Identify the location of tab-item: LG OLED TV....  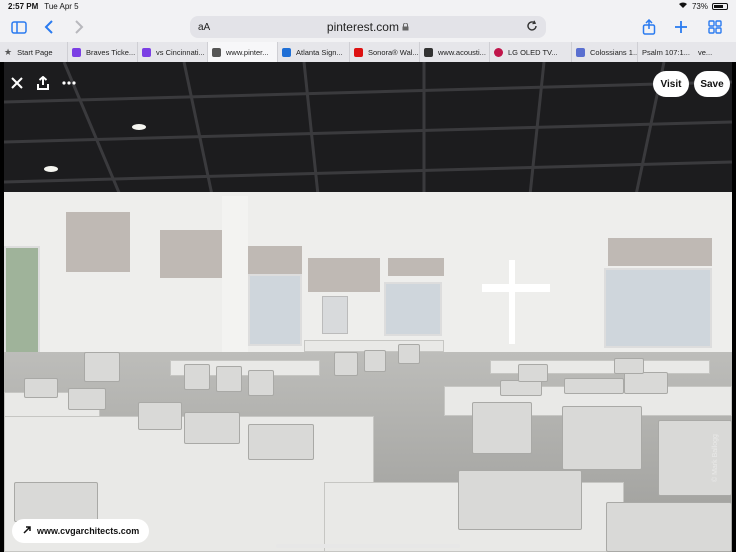
(531, 52).